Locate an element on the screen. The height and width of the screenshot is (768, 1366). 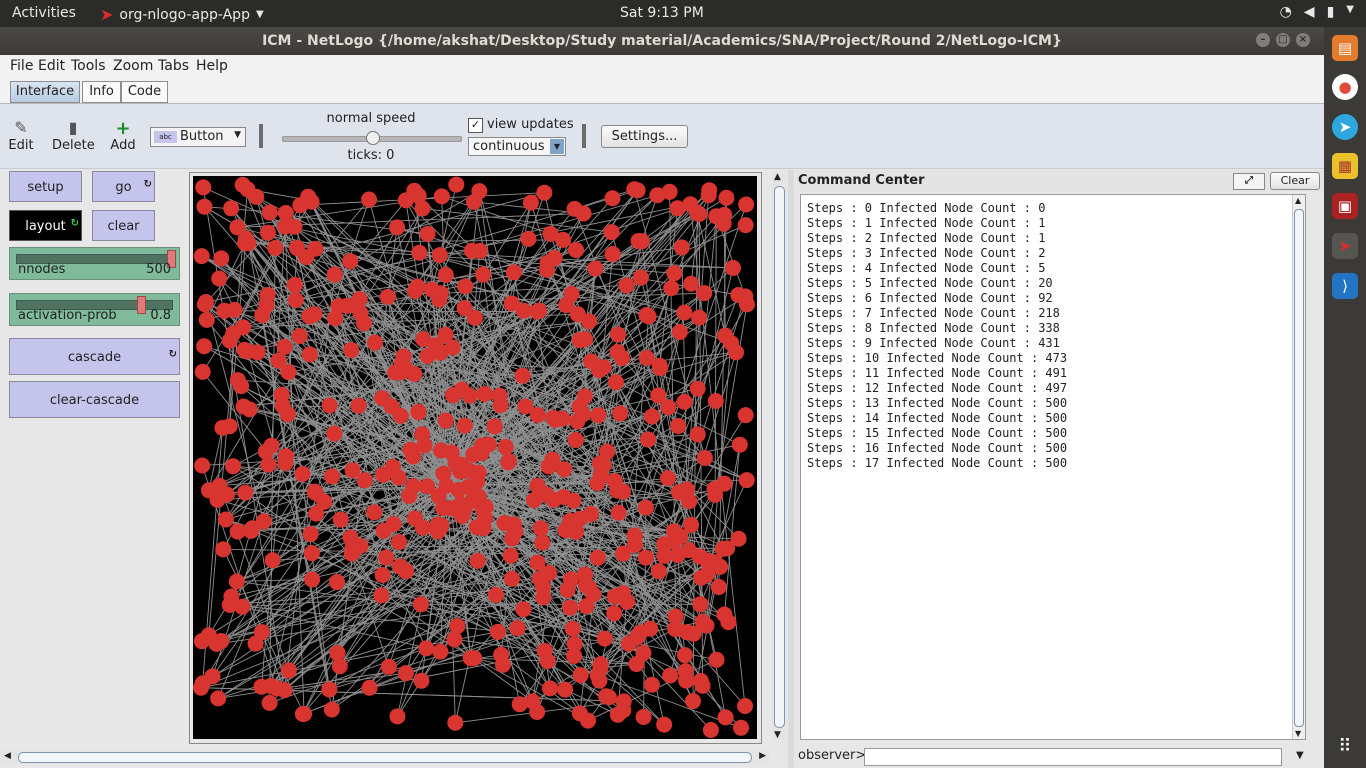
netlogo-icon: ➤ is located at coordinates (1345, 246).